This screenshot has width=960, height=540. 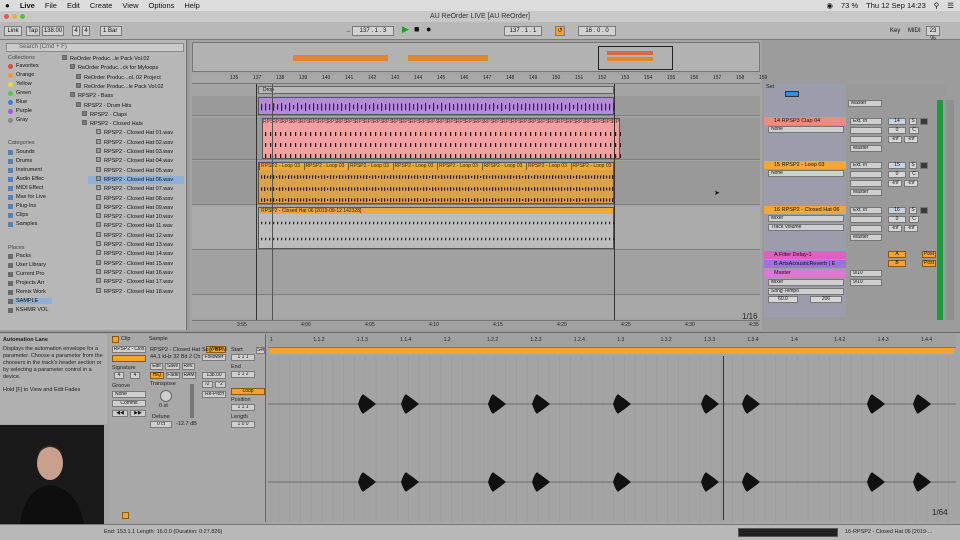 What do you see at coordinates (897, 130) in the screenshot?
I see `track-pan-field: 0` at bounding box center [897, 130].